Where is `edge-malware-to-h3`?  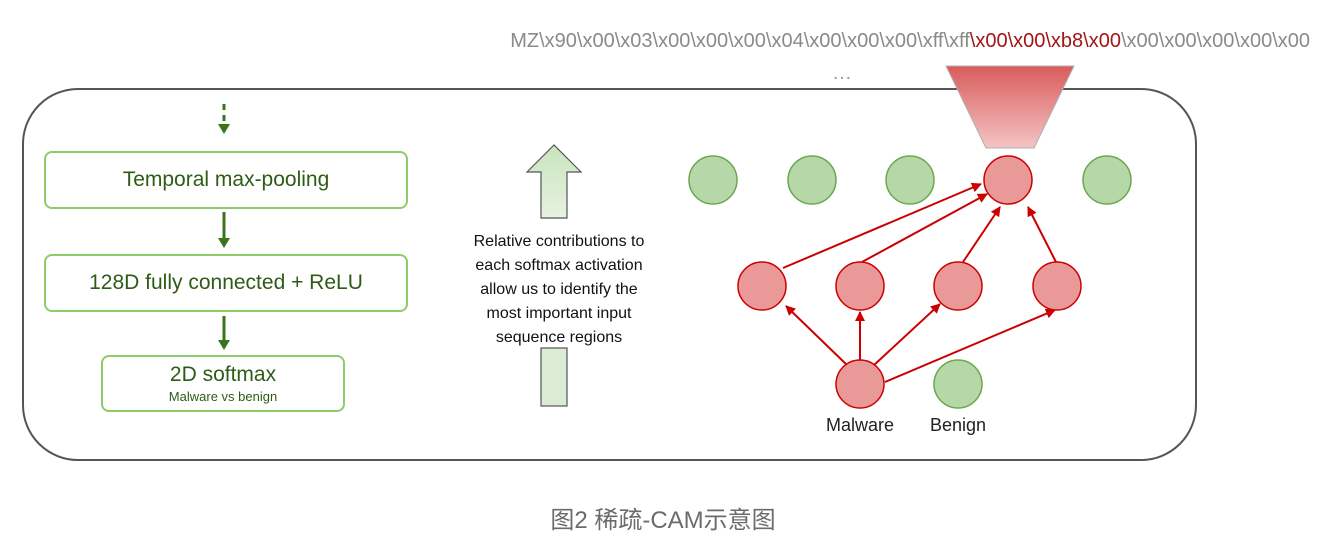
edge-malware-to-h3 is located at coordinates (906, 335).